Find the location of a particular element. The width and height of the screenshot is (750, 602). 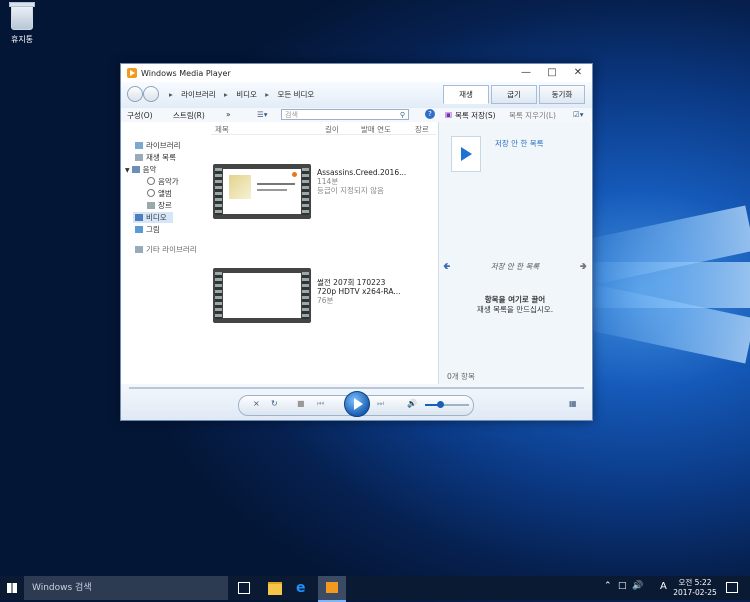

list-options-icon: ☑▾ is located at coordinates (578, 114).